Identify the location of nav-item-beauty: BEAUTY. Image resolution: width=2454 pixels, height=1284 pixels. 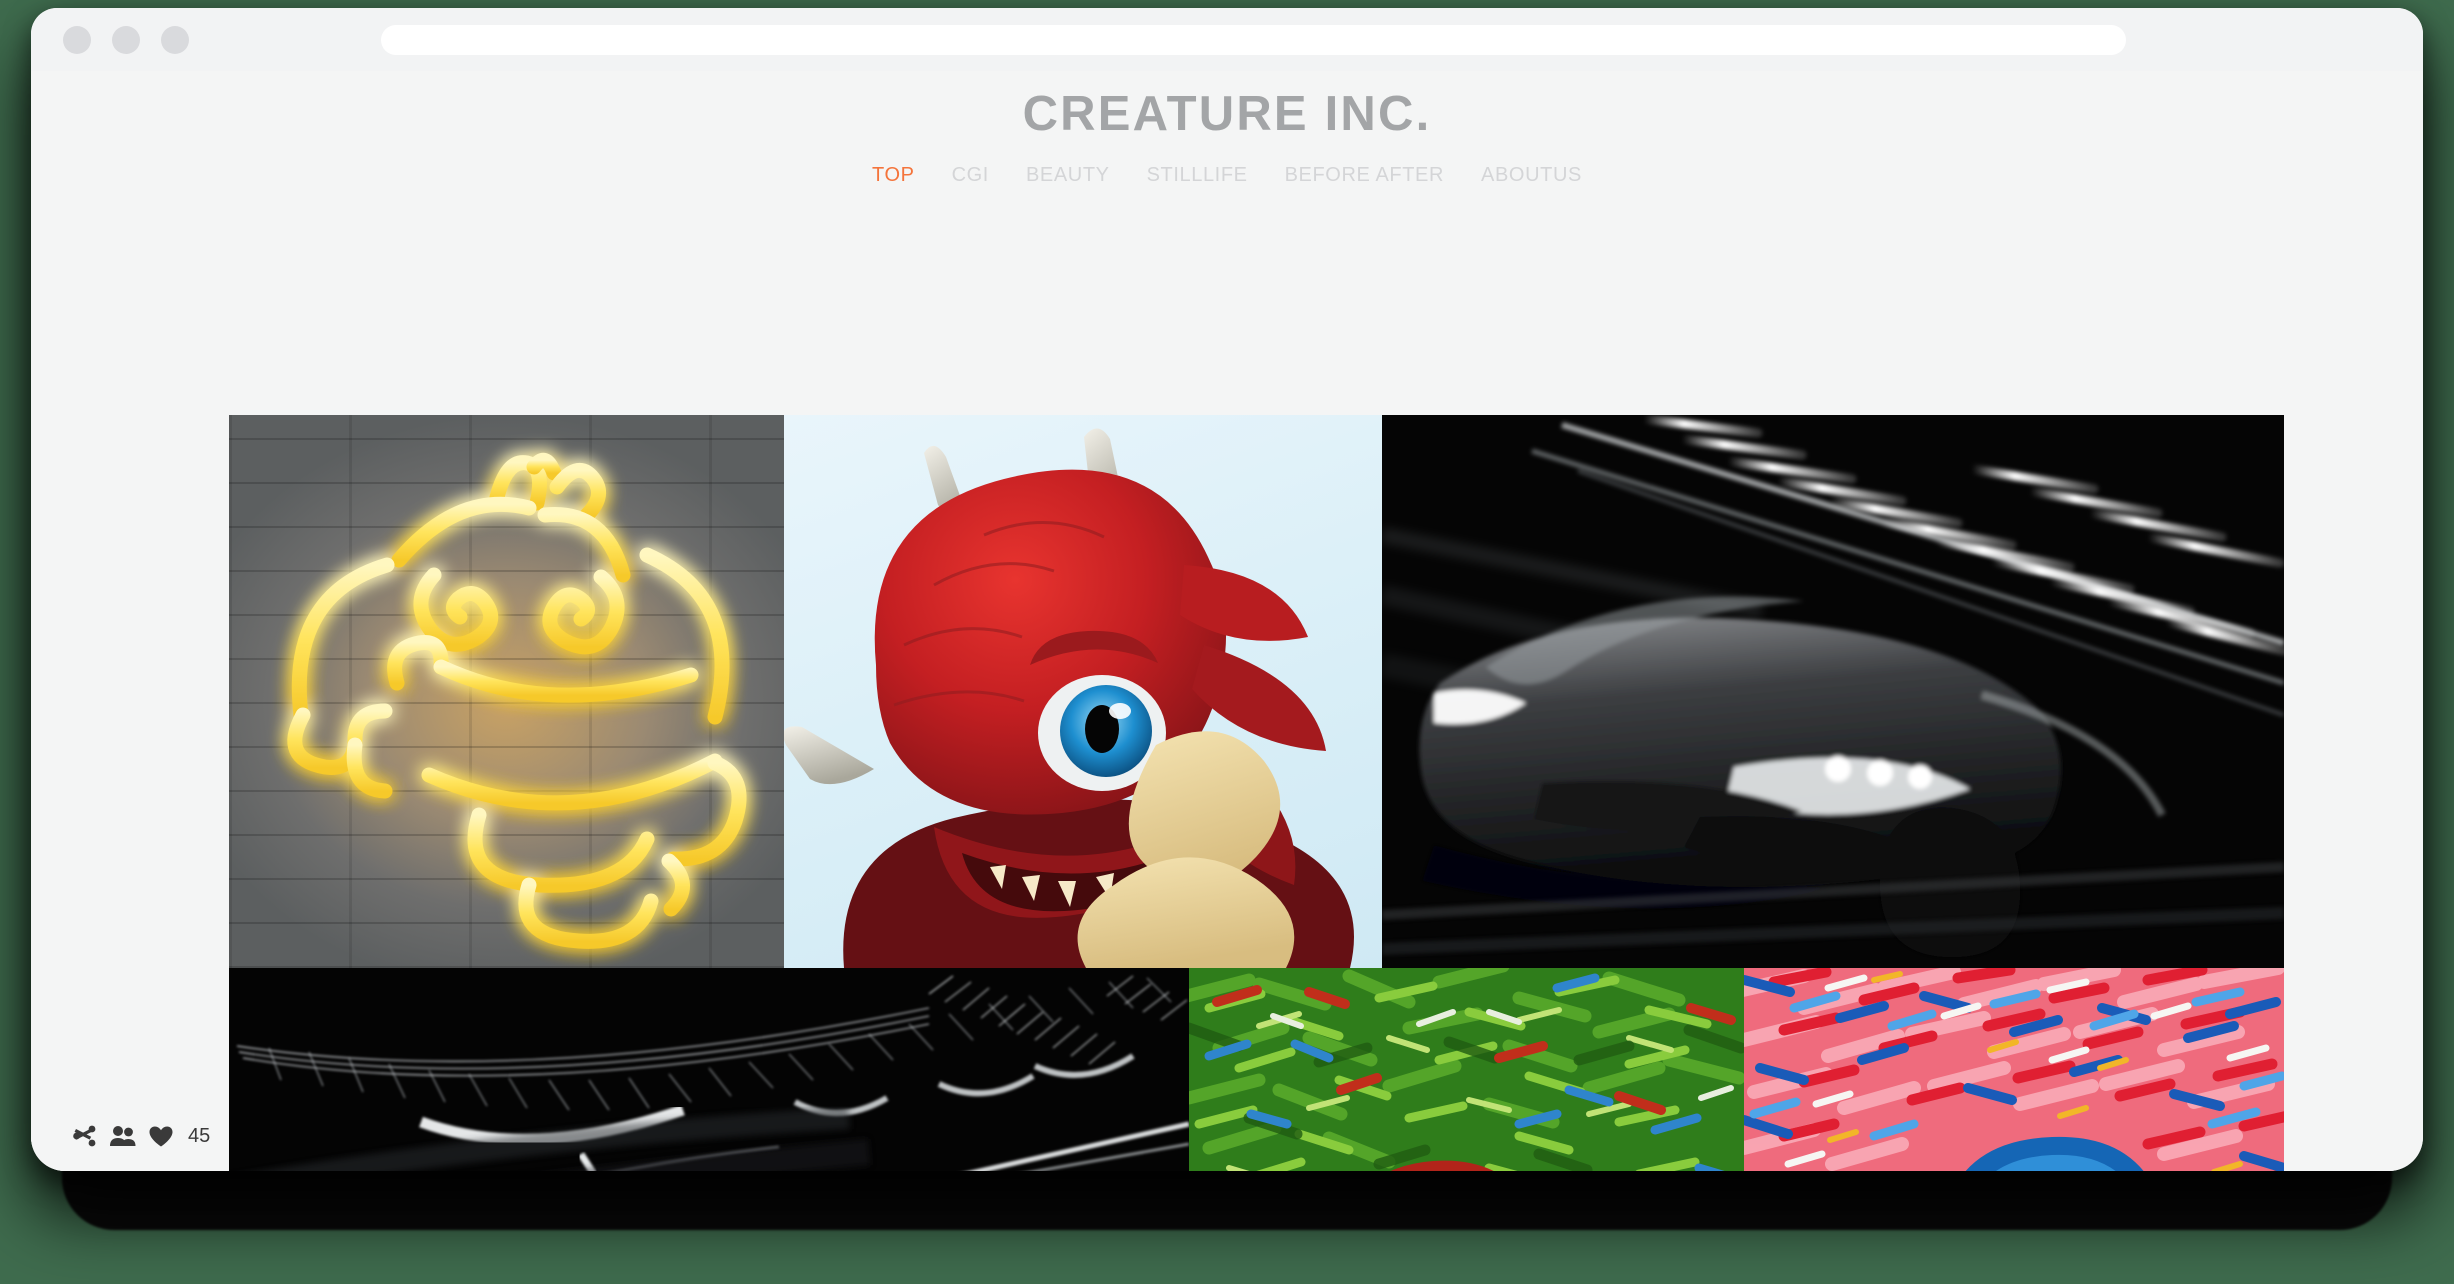
(1068, 175).